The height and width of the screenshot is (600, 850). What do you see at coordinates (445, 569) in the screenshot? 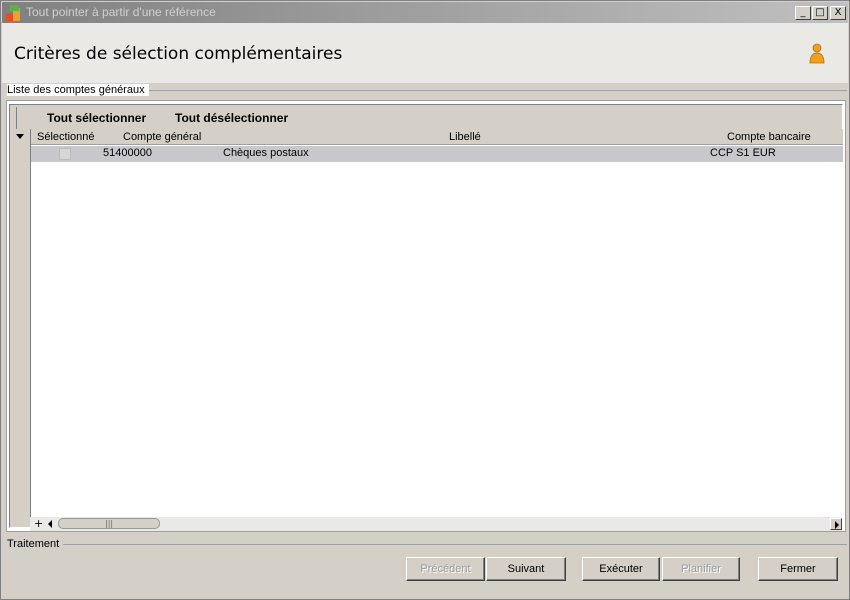
I see `previous-button: Précédent` at bounding box center [445, 569].